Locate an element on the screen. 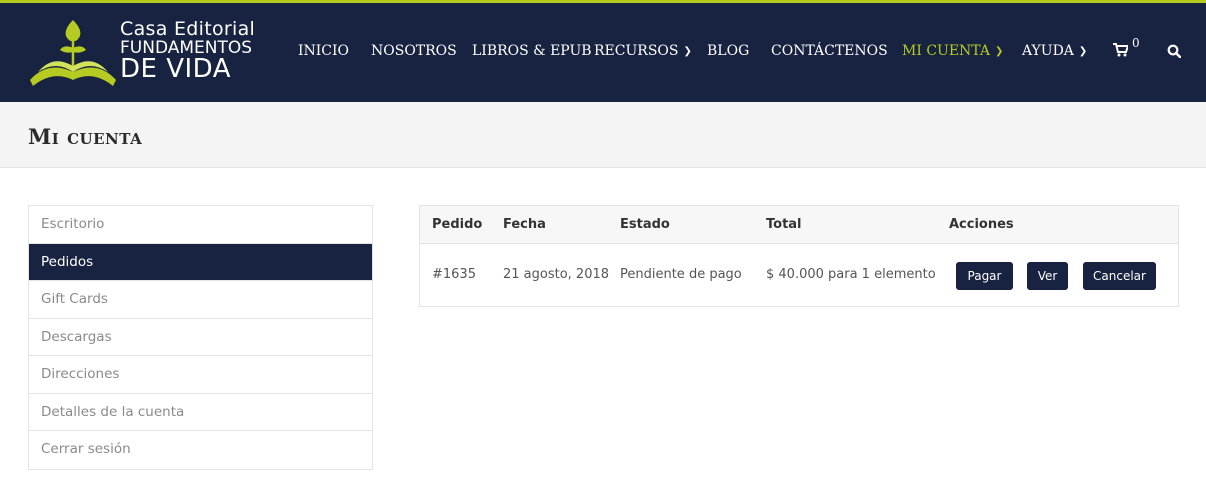 Image resolution: width=1206 pixels, height=483 pixels. account-nav-pedidos: Pedidos is located at coordinates (200, 262).